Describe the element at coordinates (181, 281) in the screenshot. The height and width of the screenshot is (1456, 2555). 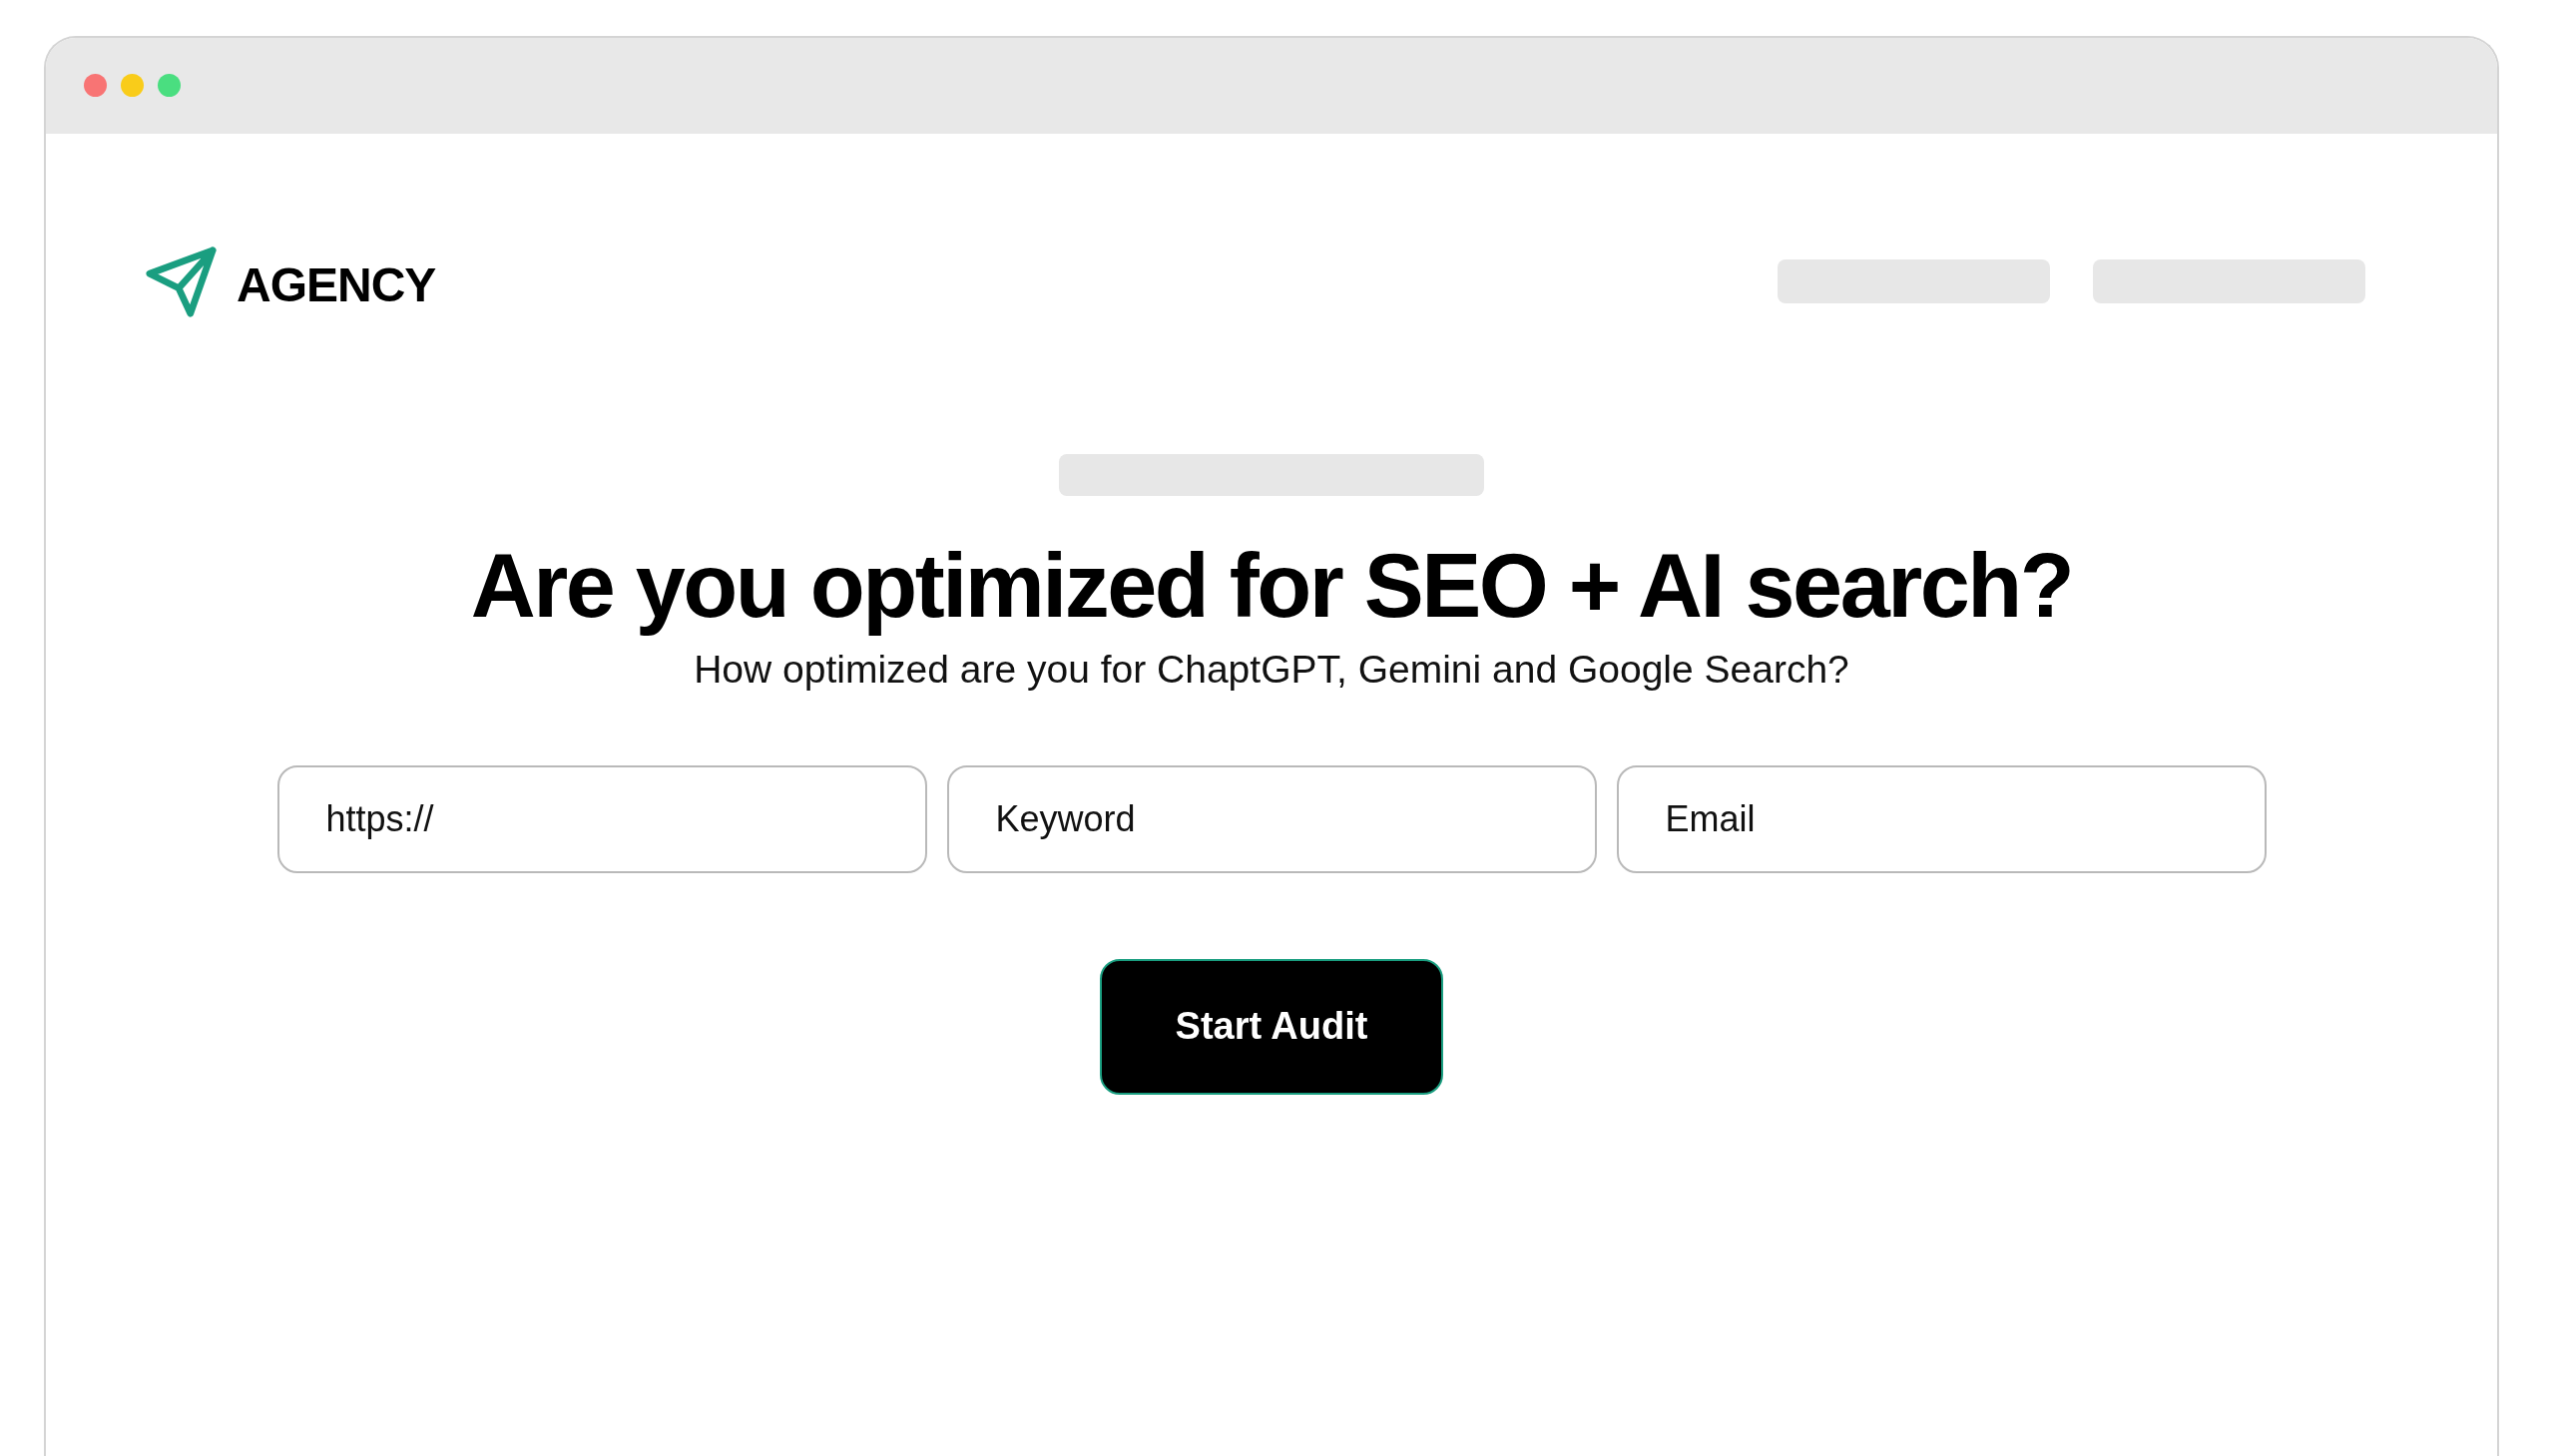
I see `paper-plane-icon` at that location.